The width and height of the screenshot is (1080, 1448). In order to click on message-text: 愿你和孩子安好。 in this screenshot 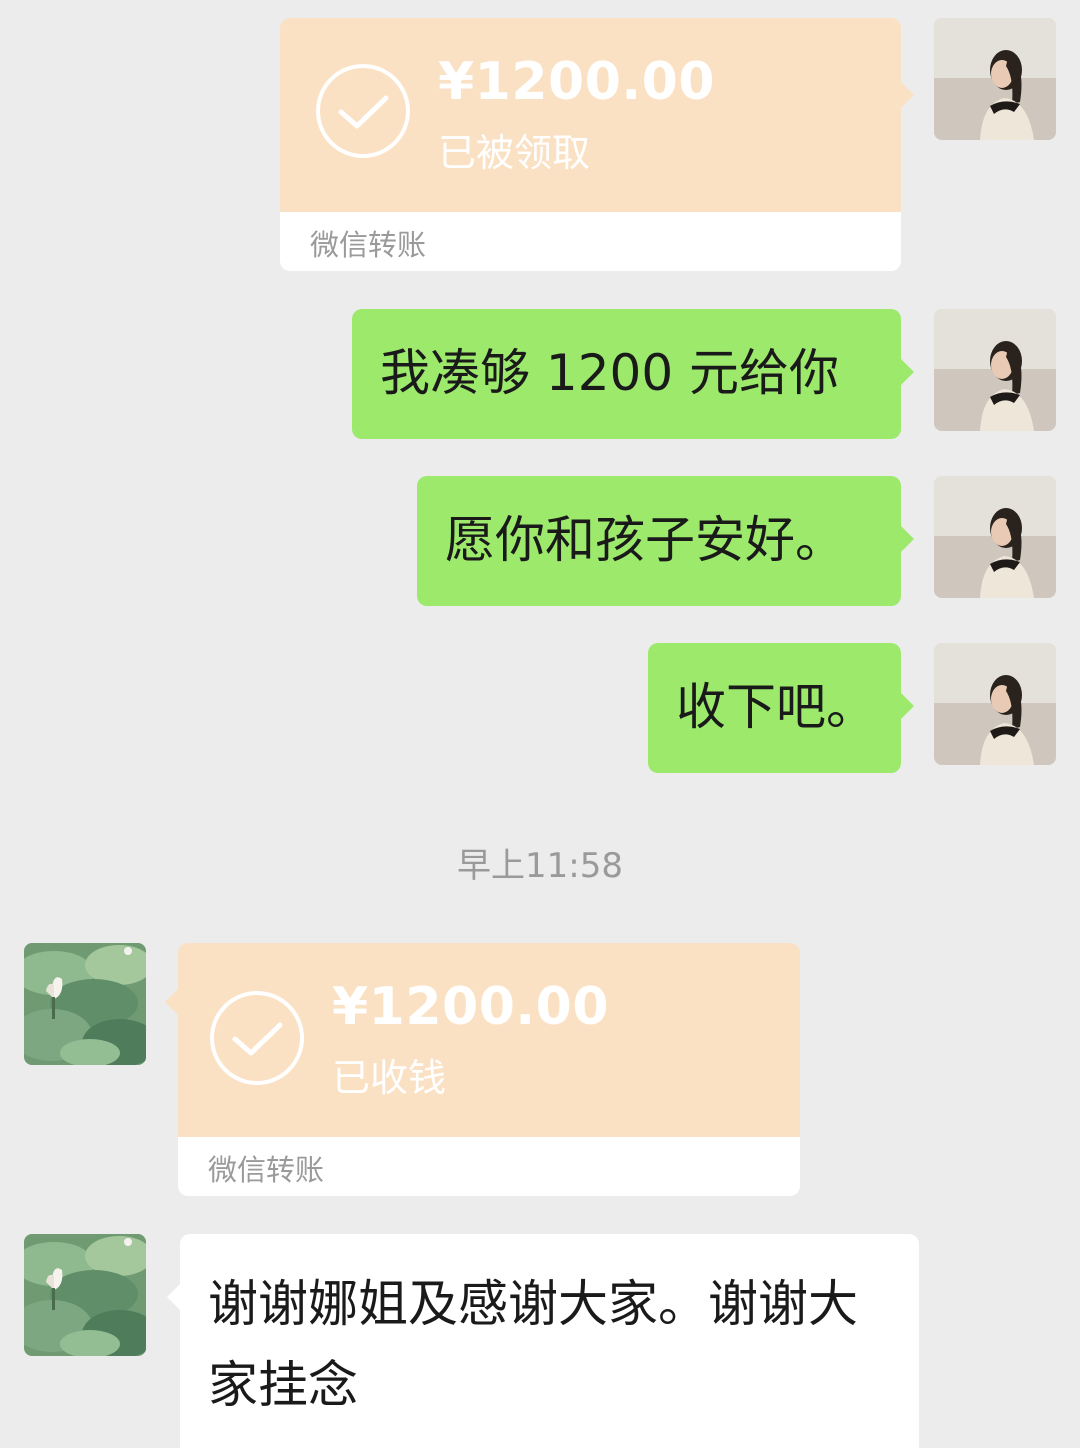, I will do `click(645, 540)`.